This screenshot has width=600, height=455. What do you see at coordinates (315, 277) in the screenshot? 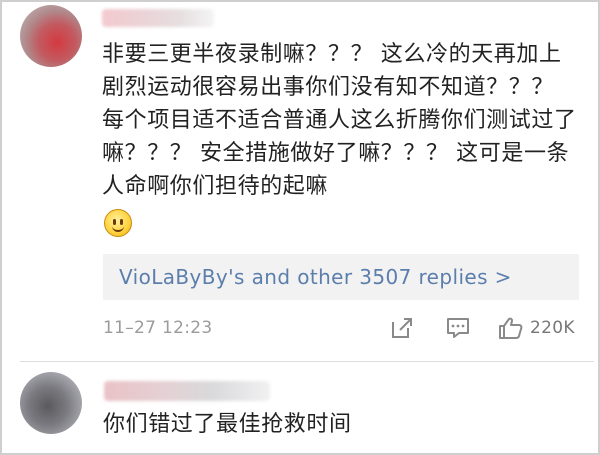
I see `replies-link: VioLaByBy's and other 3507 replies >` at bounding box center [315, 277].